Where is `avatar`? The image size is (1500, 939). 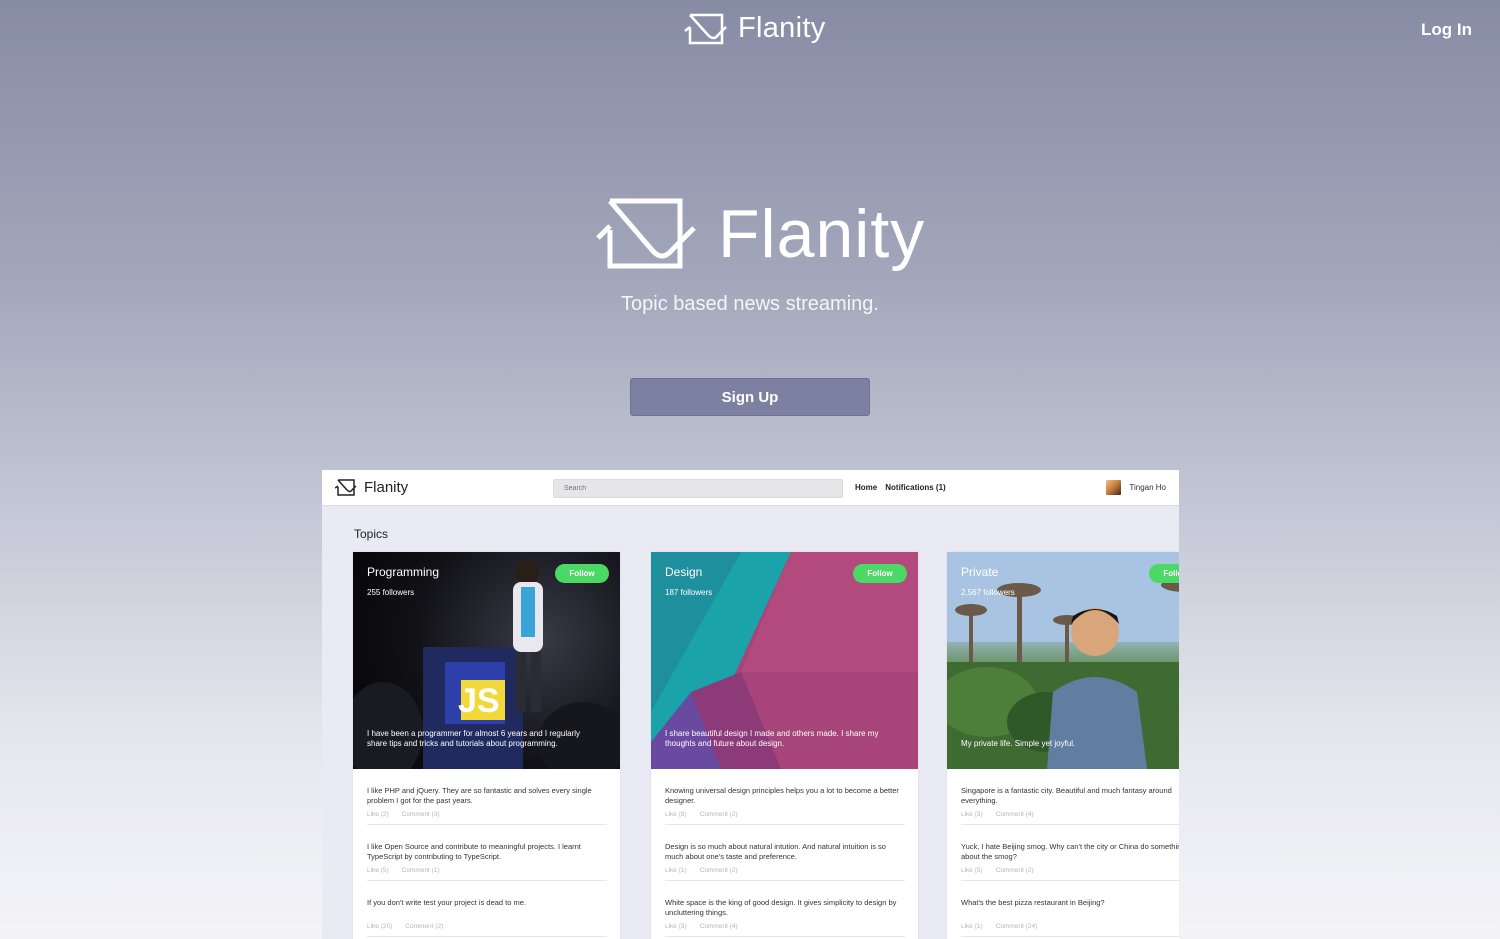 avatar is located at coordinates (1114, 487).